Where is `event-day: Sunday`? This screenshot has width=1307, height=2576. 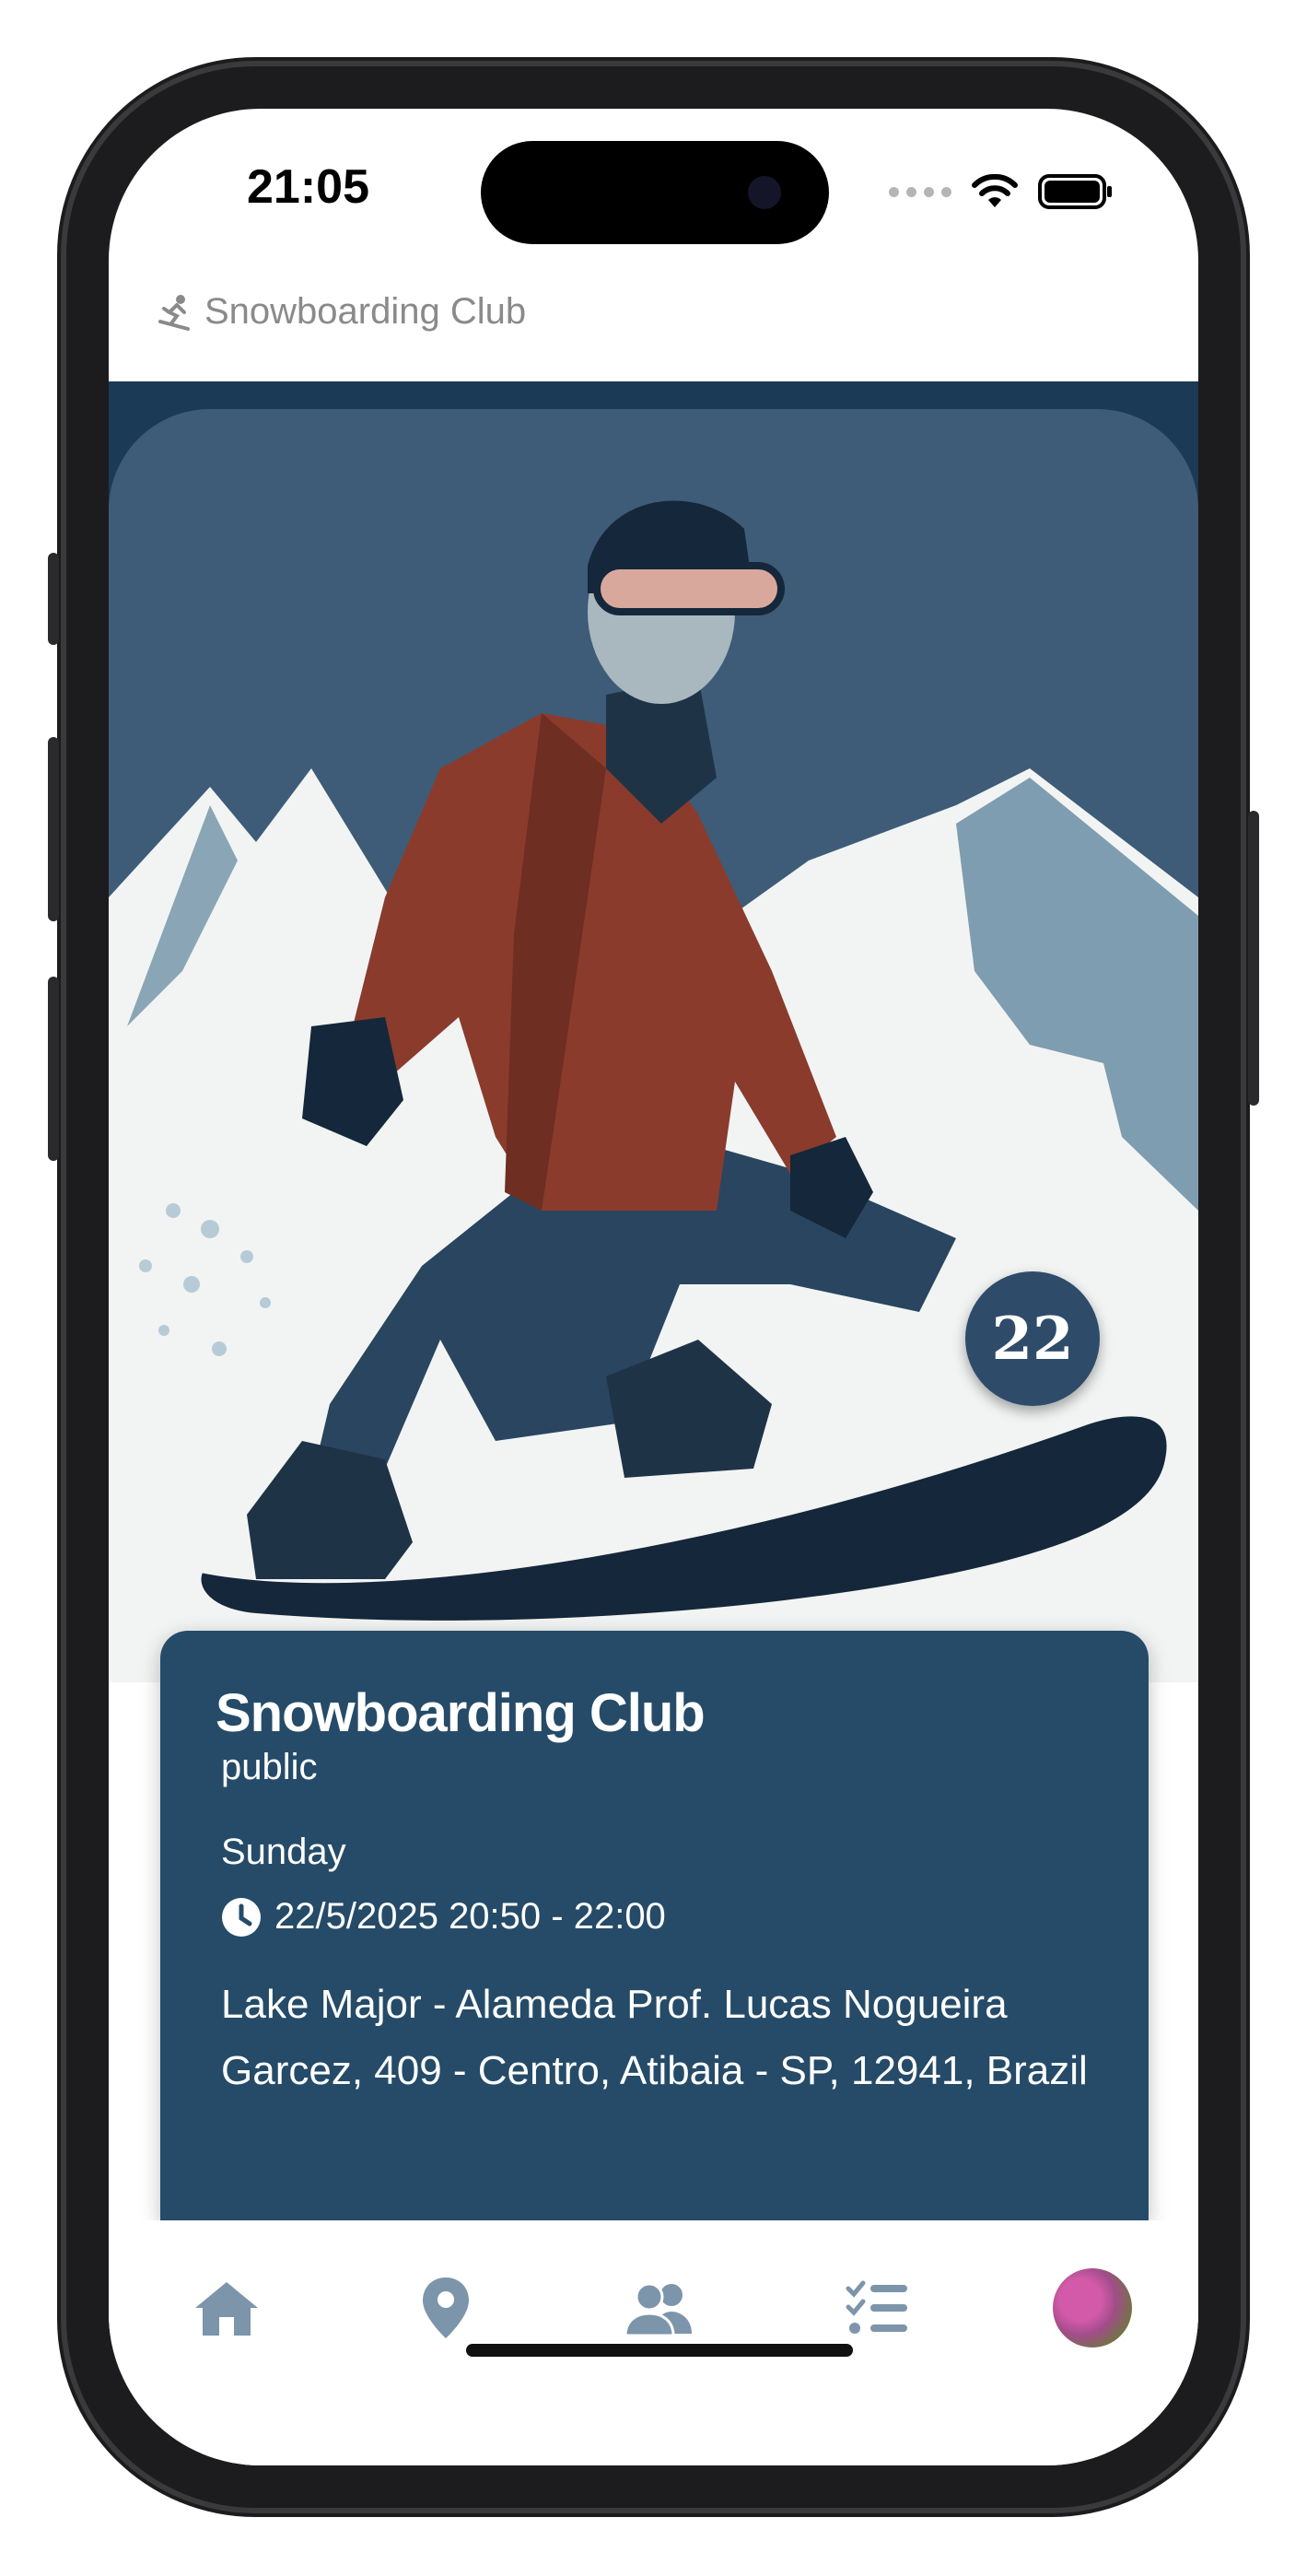
event-day: Sunday is located at coordinates (283, 1852).